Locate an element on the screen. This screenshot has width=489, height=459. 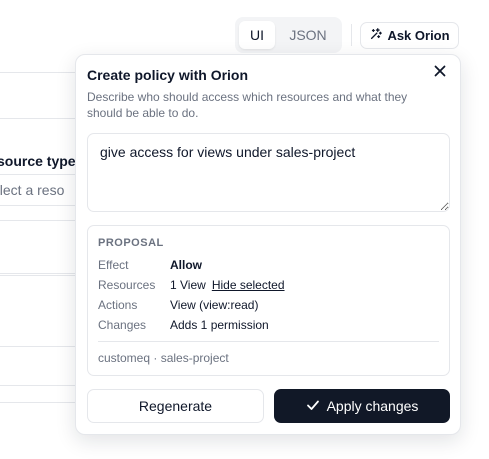
proposal-value: Allow is located at coordinates (186, 265).